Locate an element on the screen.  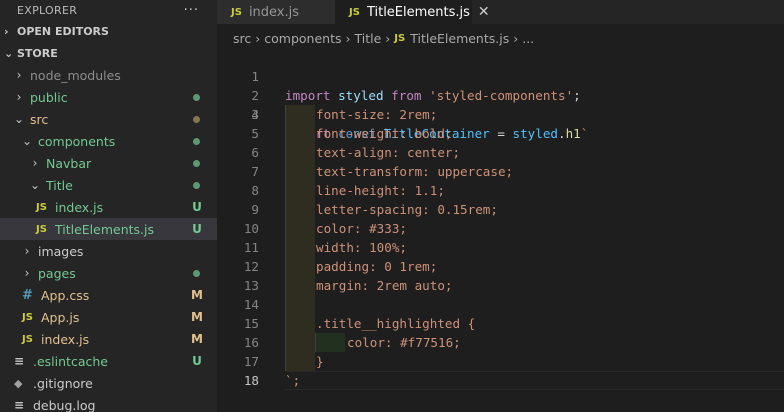
code-line: 7 text-transform: uppercase; is located at coordinates (500, 171).